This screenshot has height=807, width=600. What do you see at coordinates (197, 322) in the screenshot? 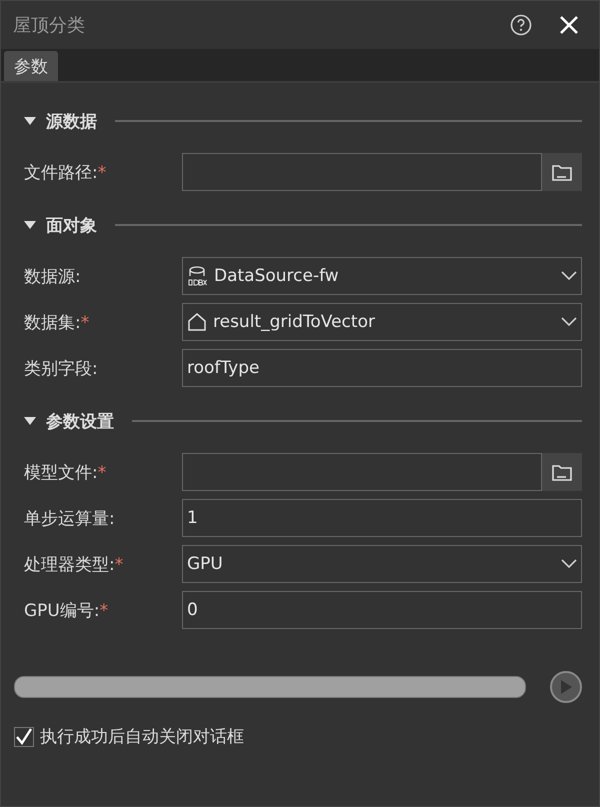
I see `house-icon` at bounding box center [197, 322].